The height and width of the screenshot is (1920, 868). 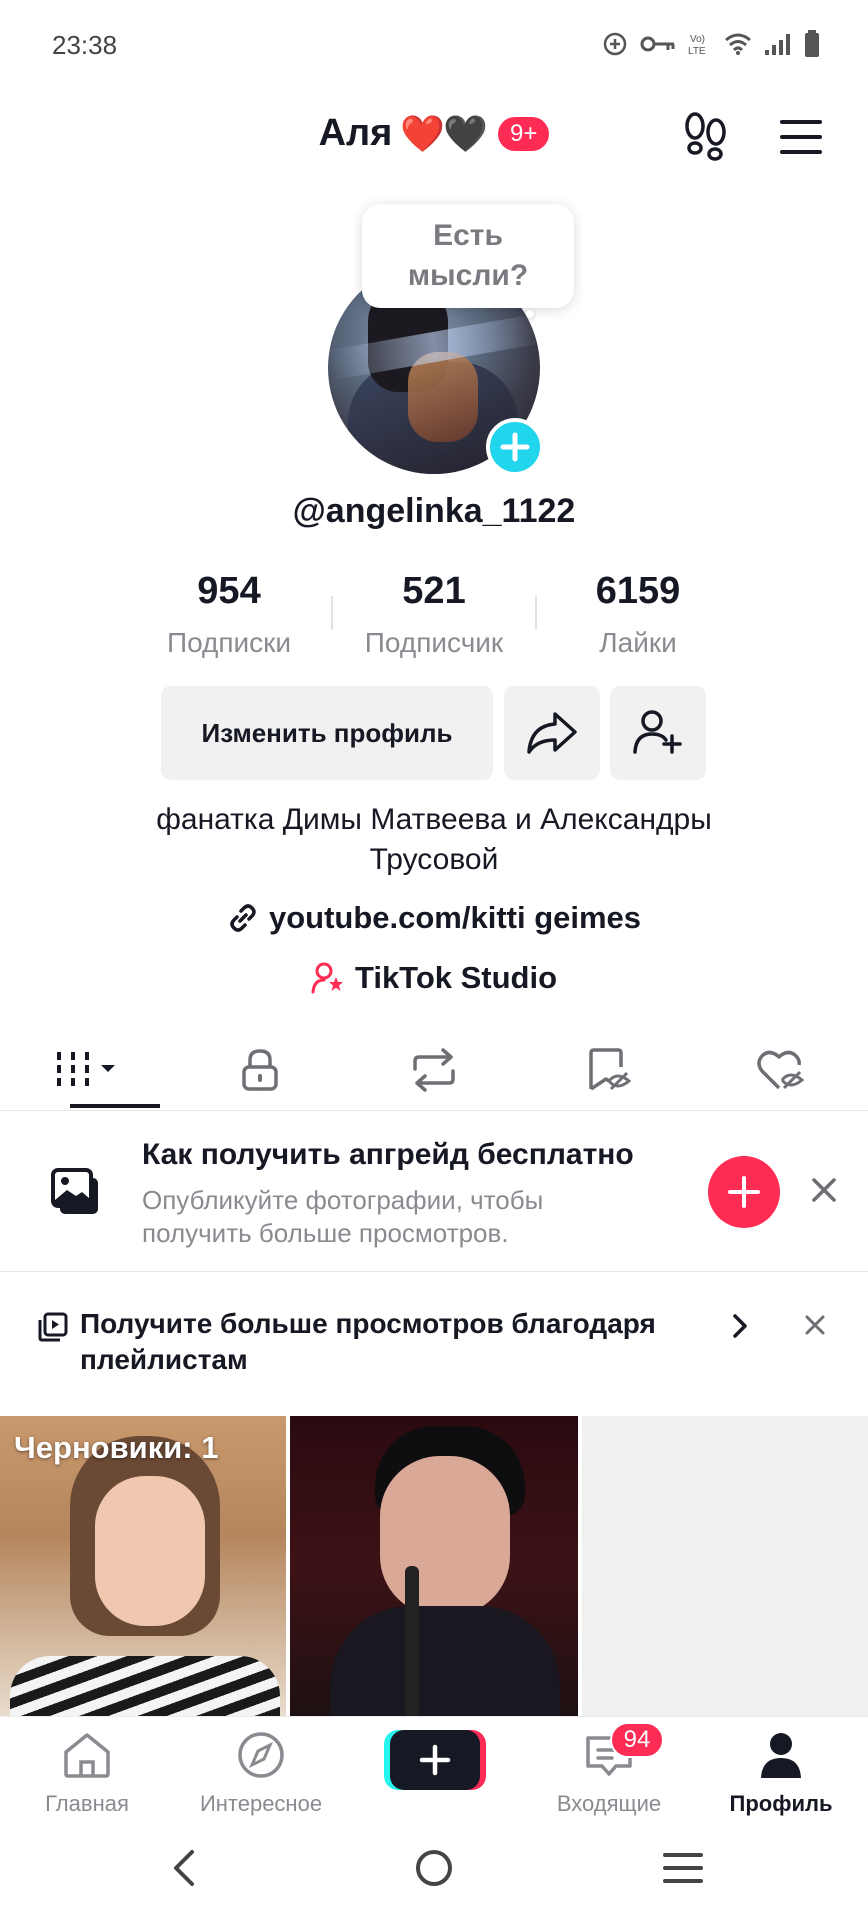 What do you see at coordinates (638, 642) in the screenshot?
I see `stat-label: Лайки` at bounding box center [638, 642].